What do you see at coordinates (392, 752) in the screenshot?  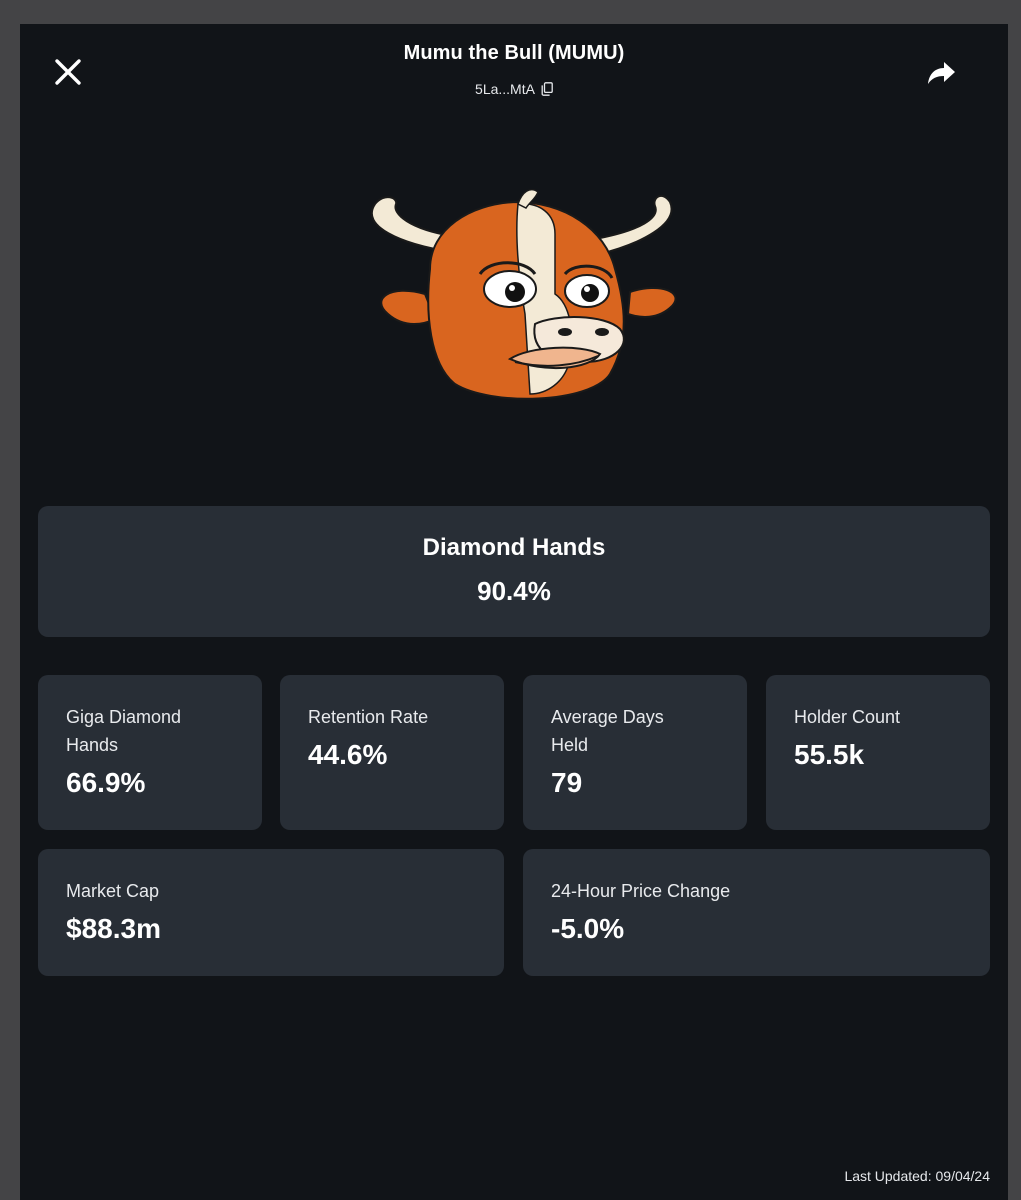 I see `stat-card-retention-rate: Retention Rate 44.6%` at bounding box center [392, 752].